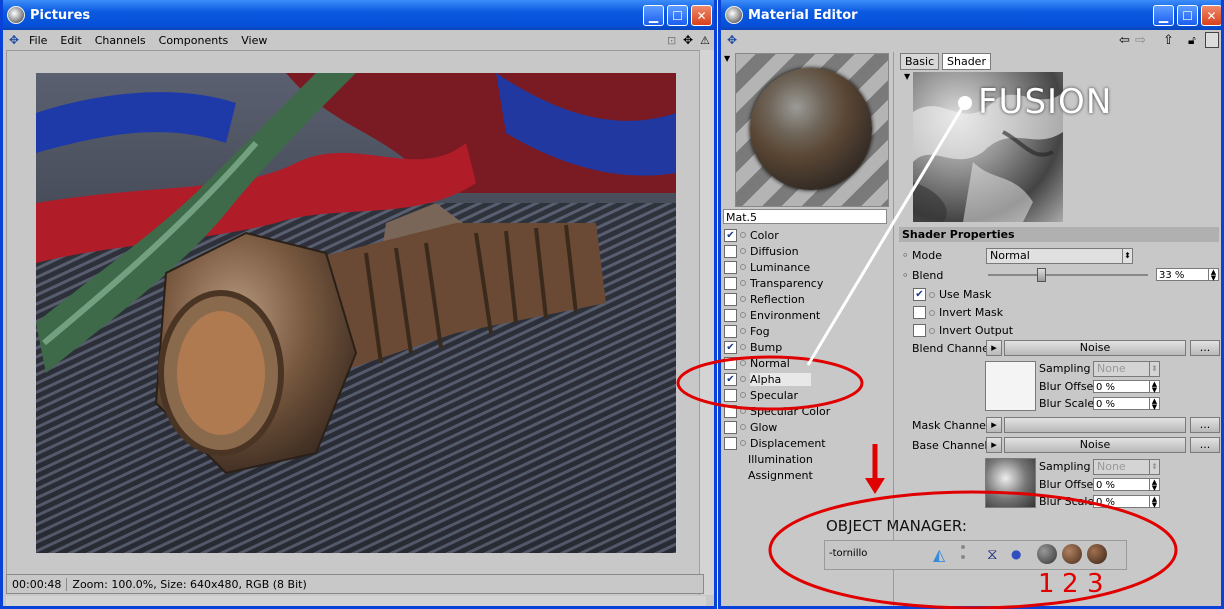  I want to click on channel-fog: Fog, so click(809, 331).